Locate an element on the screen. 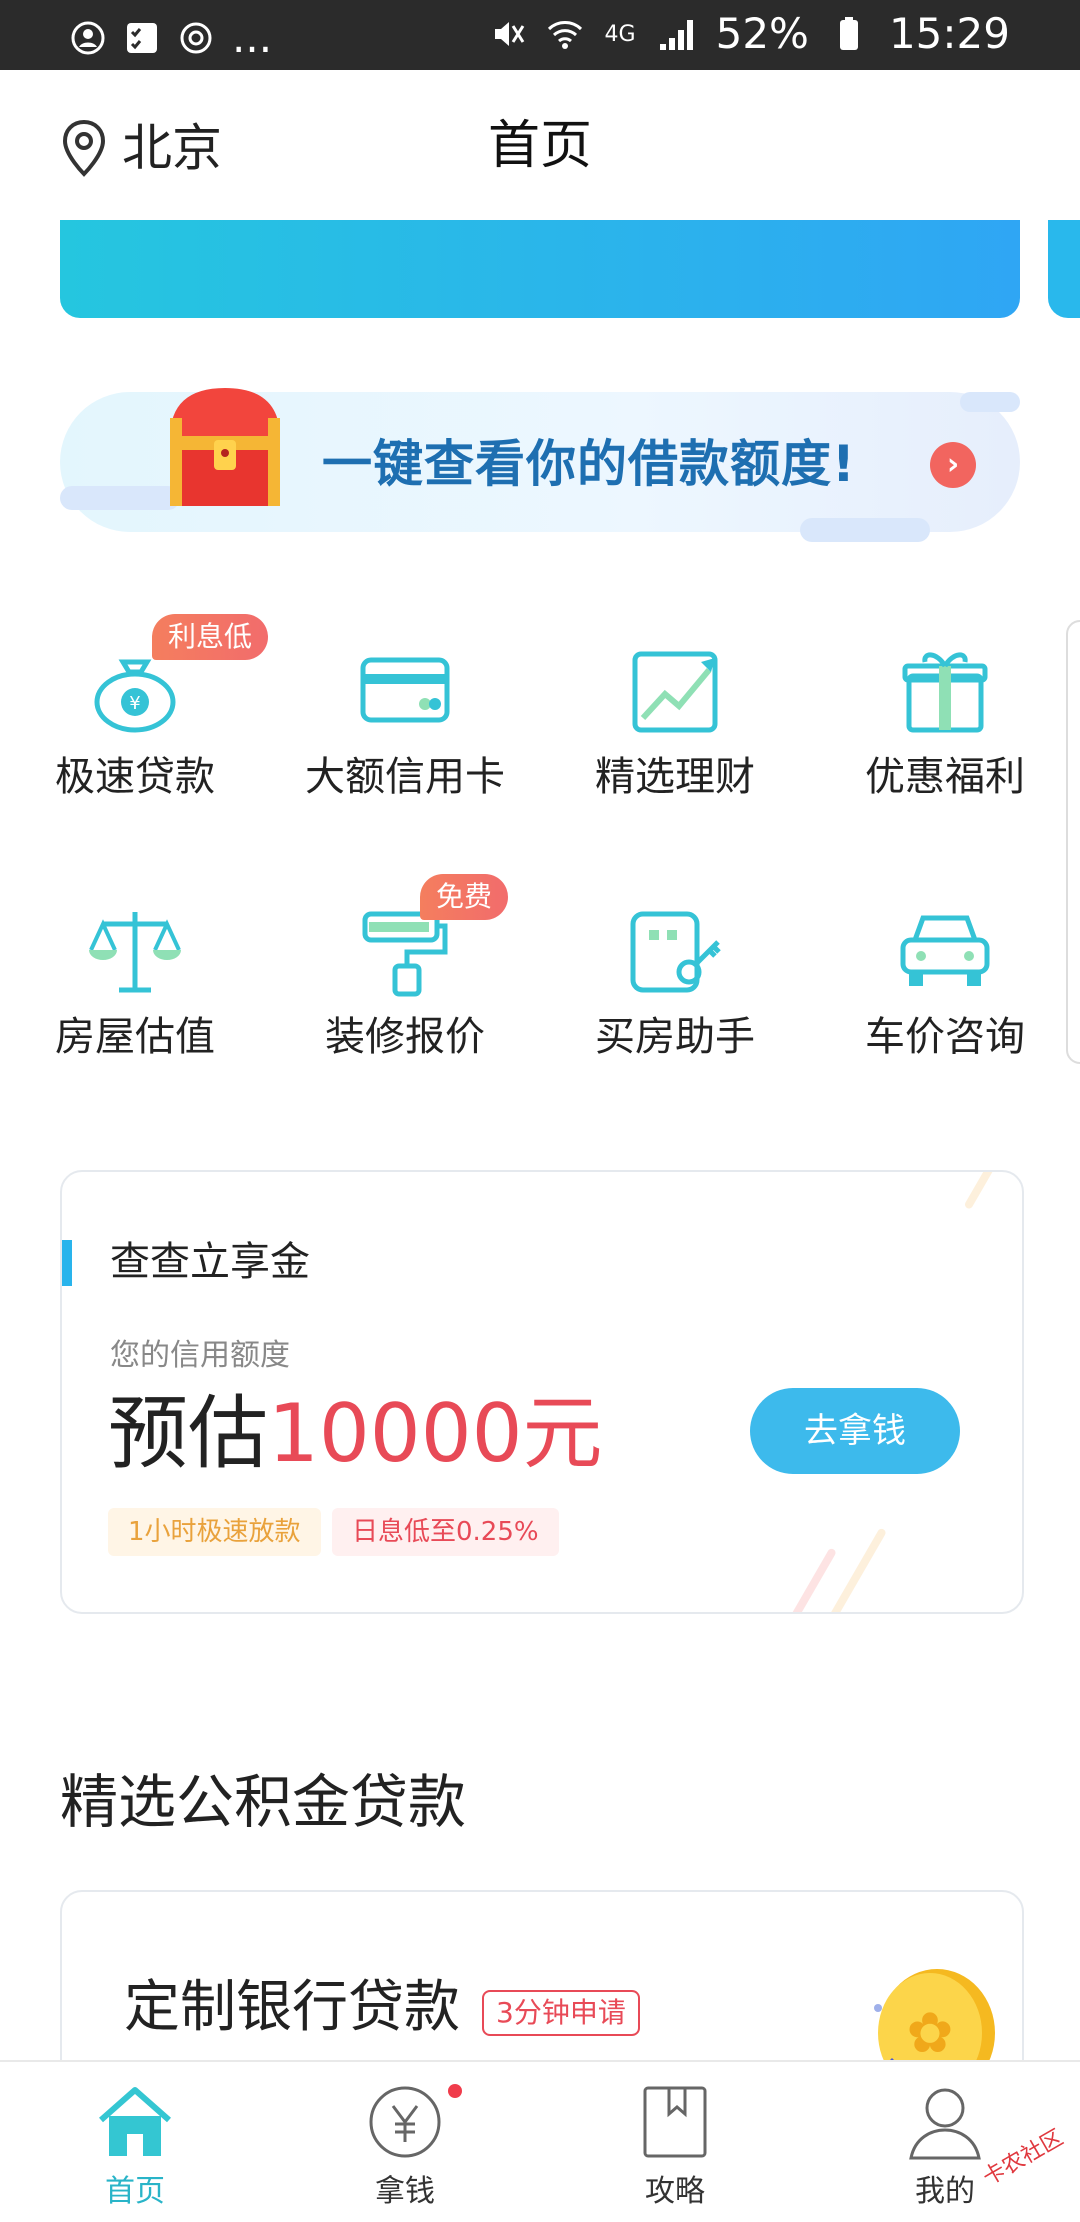  house-key-icon is located at coordinates (675, 952).